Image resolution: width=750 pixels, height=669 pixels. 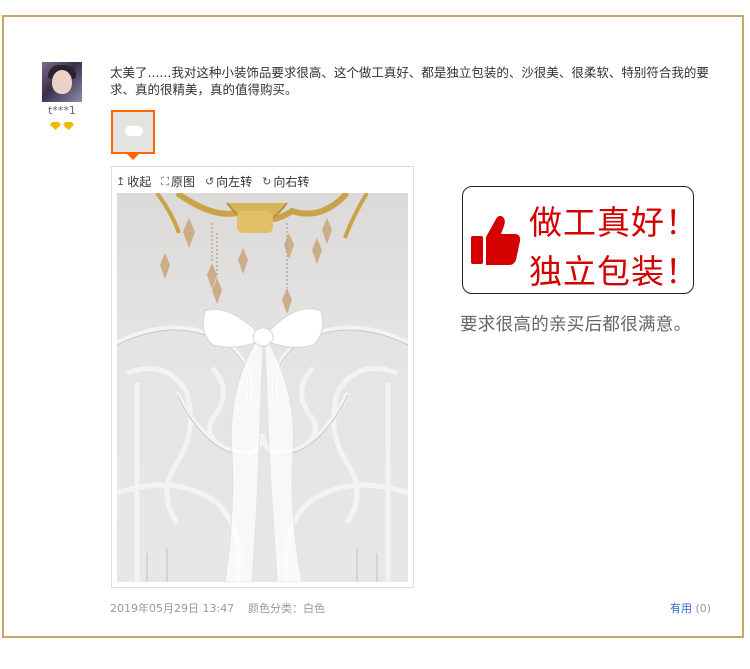 I want to click on promo-headline-2: 独立包装！, so click(x=614, y=271).